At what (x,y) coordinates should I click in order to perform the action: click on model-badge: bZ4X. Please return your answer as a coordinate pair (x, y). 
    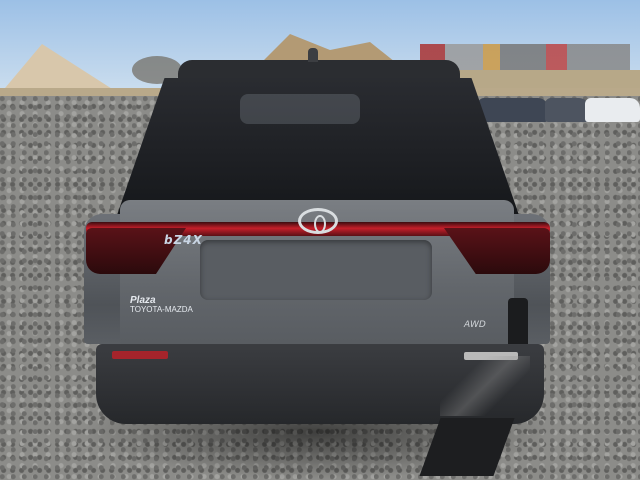
    Looking at the image, I should click on (183, 240).